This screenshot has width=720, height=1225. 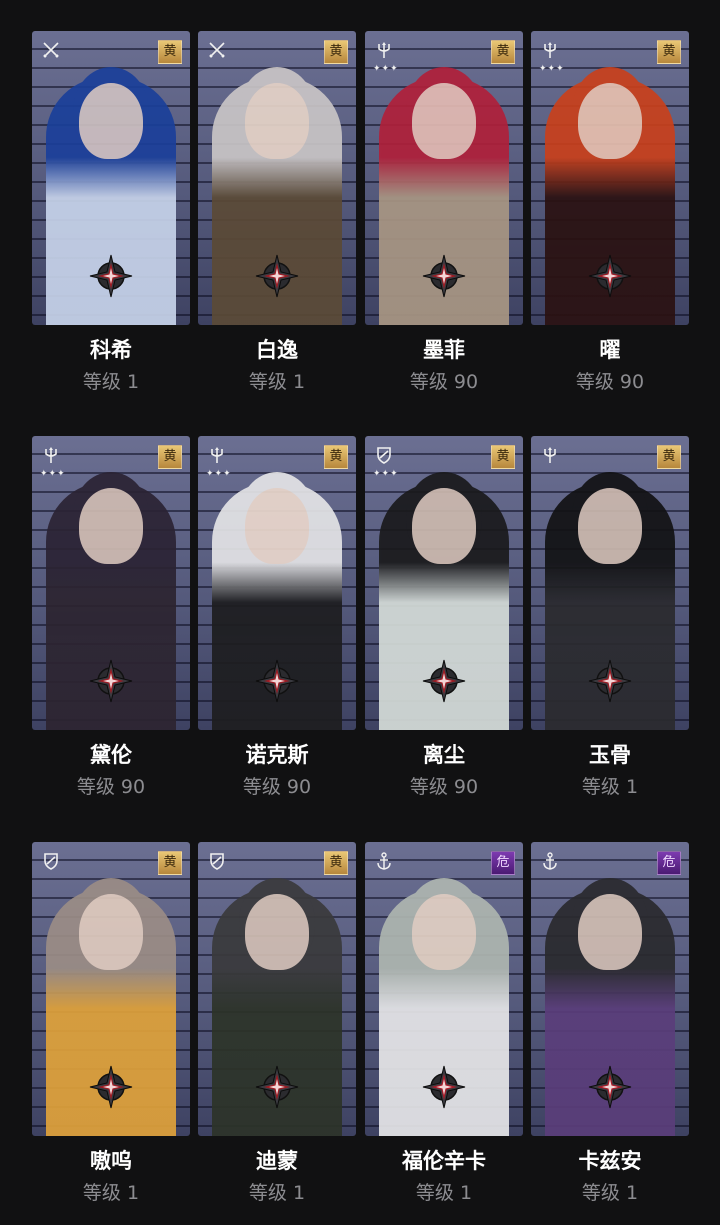 I want to click on character-card: 黄玉骨等级 1, so click(x=610, y=617).